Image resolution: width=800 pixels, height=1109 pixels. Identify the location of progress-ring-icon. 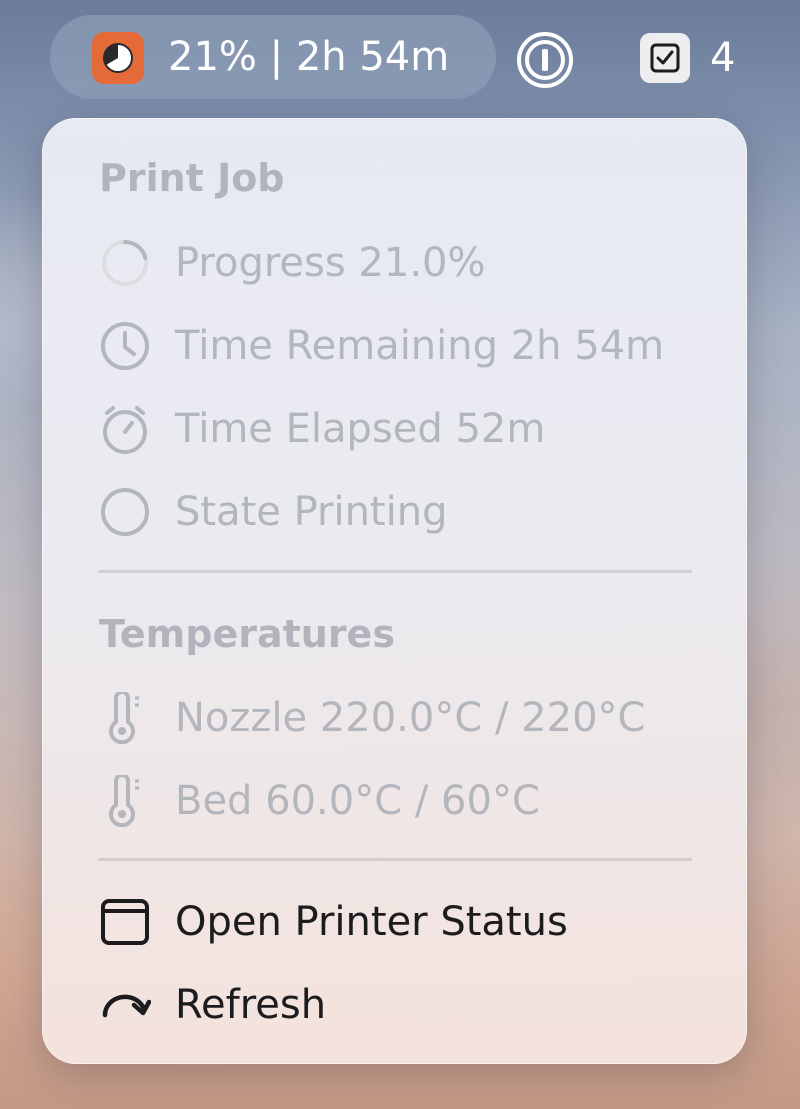
(125, 263).